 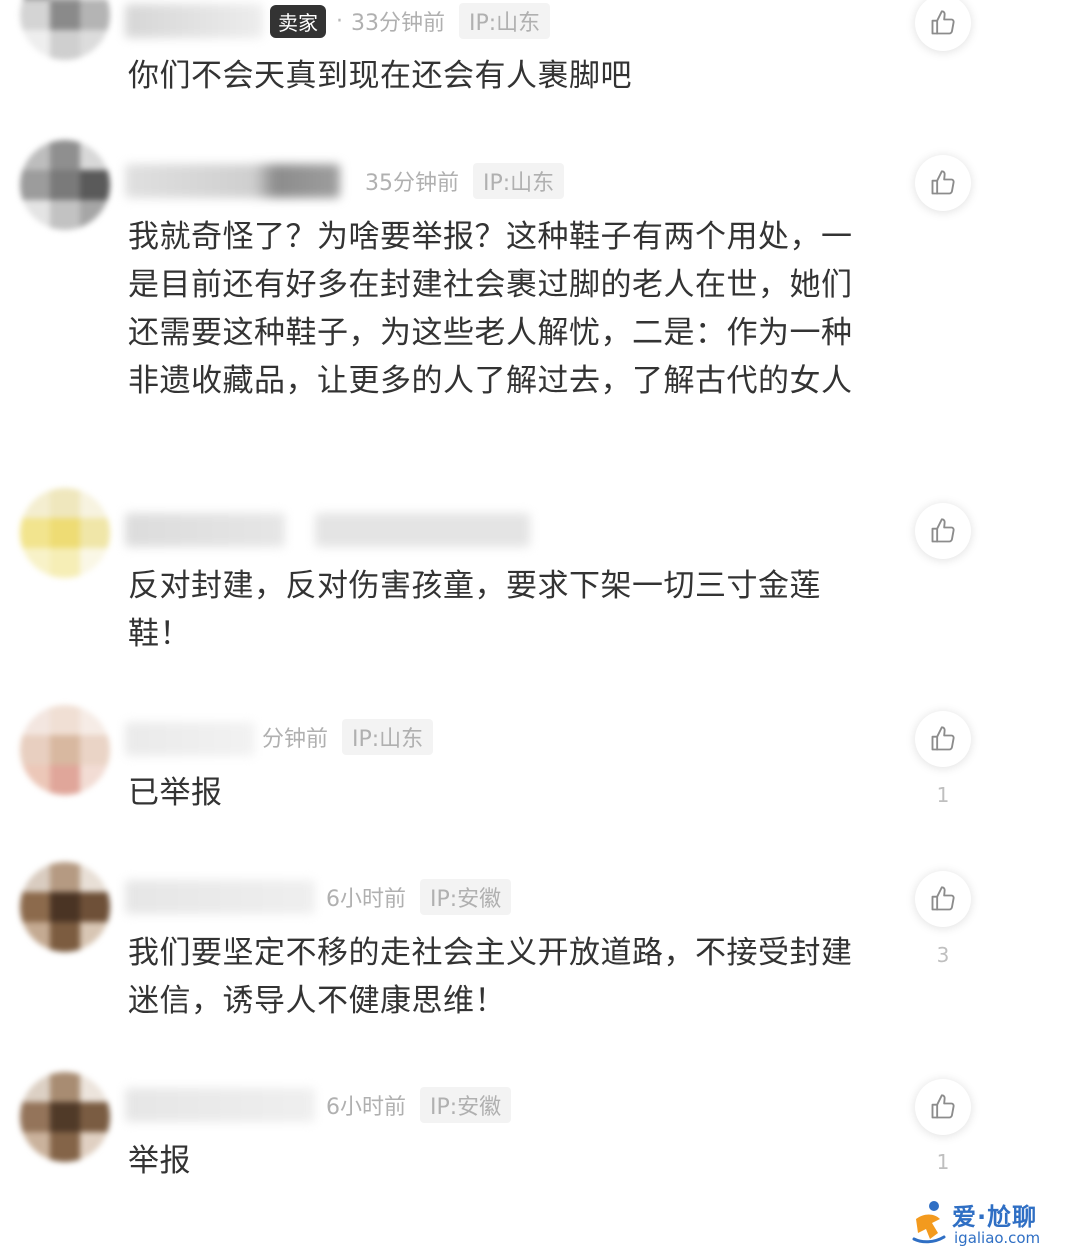 What do you see at coordinates (997, 1238) in the screenshot?
I see `watermark-url: igaliao.com` at bounding box center [997, 1238].